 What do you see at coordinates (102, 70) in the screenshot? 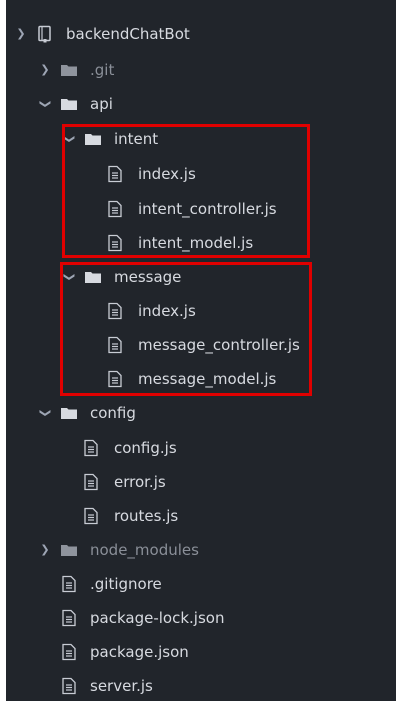
I see `tree-item-label: .git` at bounding box center [102, 70].